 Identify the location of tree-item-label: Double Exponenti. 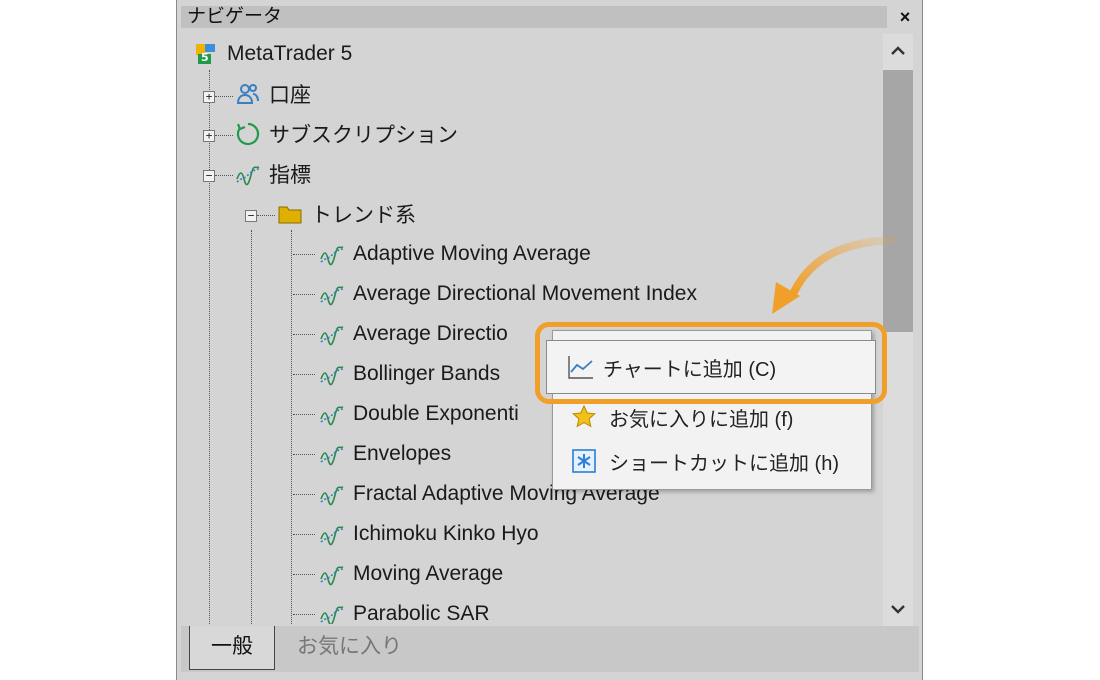
(436, 413).